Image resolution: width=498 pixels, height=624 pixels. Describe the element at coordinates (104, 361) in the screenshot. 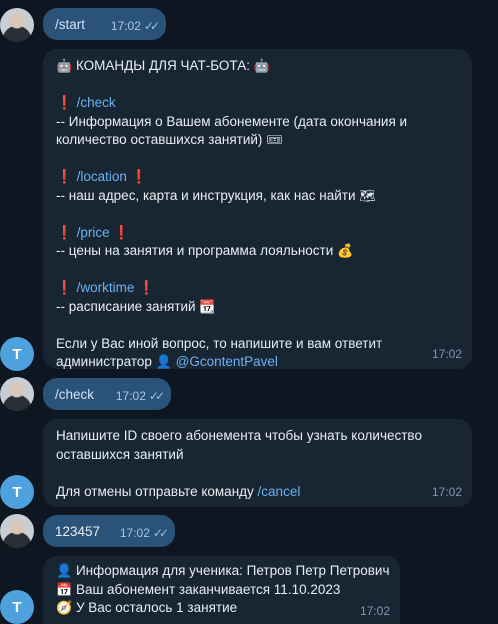

I see `footer-text: администратор` at that location.